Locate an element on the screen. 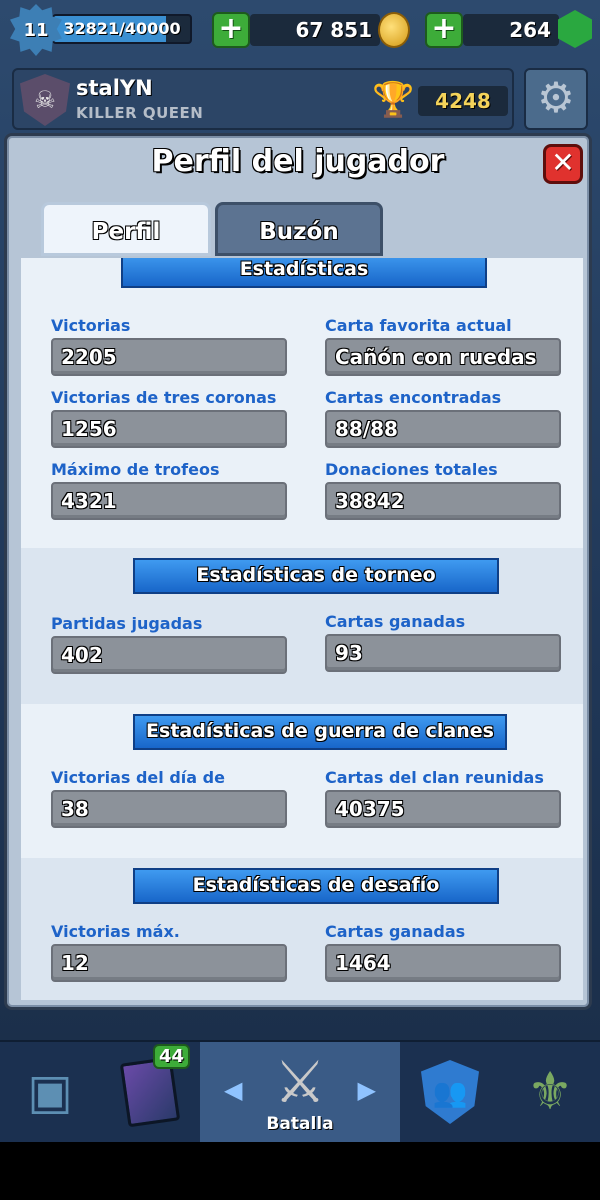 This screenshot has height=1200, width=600. close-button: ✕ is located at coordinates (563, 164).